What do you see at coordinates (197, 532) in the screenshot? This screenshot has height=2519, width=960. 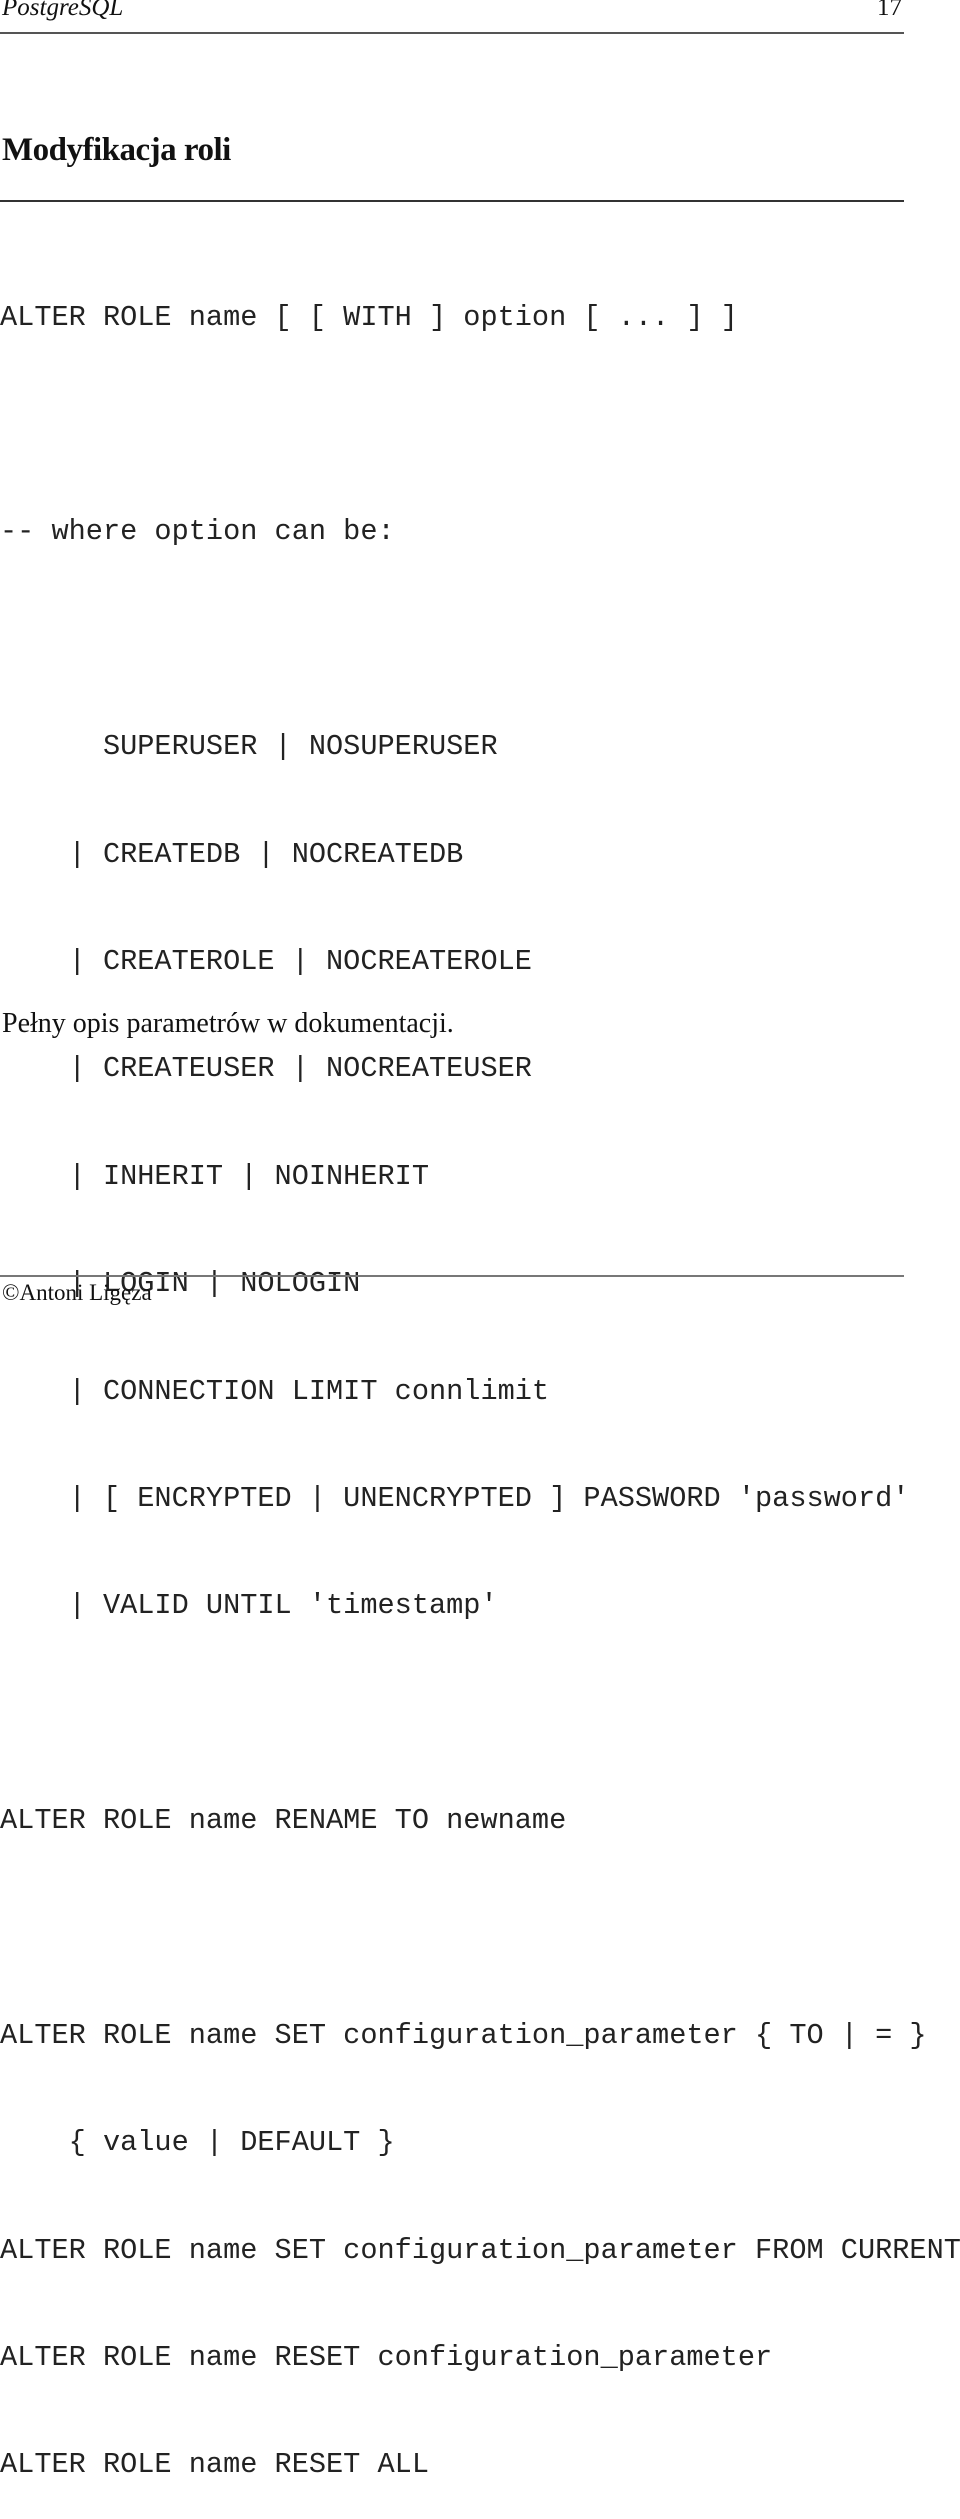 I see `code-line: -- where option can be:` at bounding box center [197, 532].